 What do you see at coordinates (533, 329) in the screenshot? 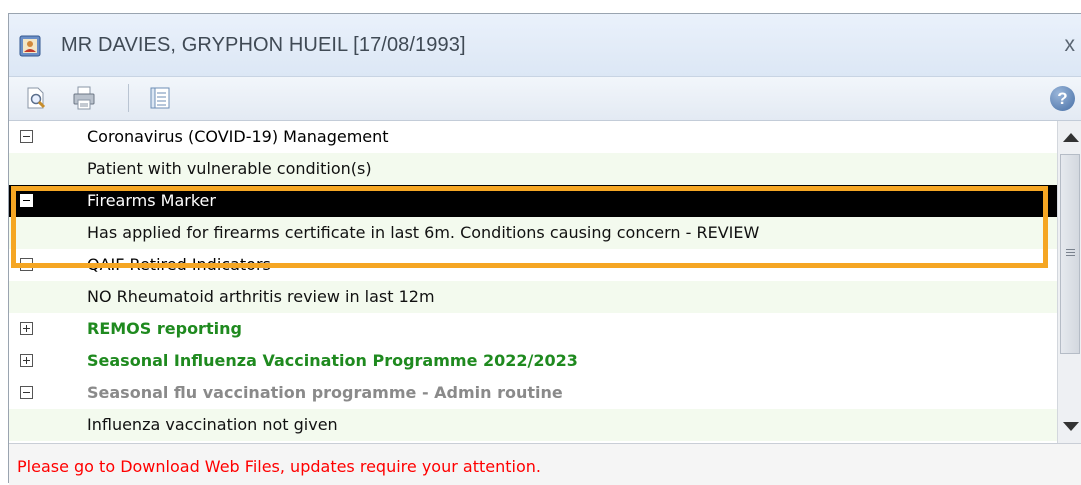
I see `list-group-row: REMOS reporting` at bounding box center [533, 329].